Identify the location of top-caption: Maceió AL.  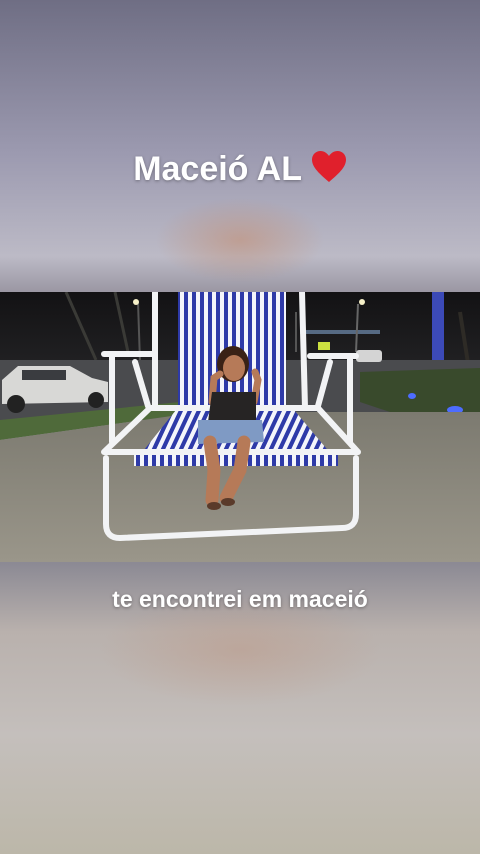
(240, 171).